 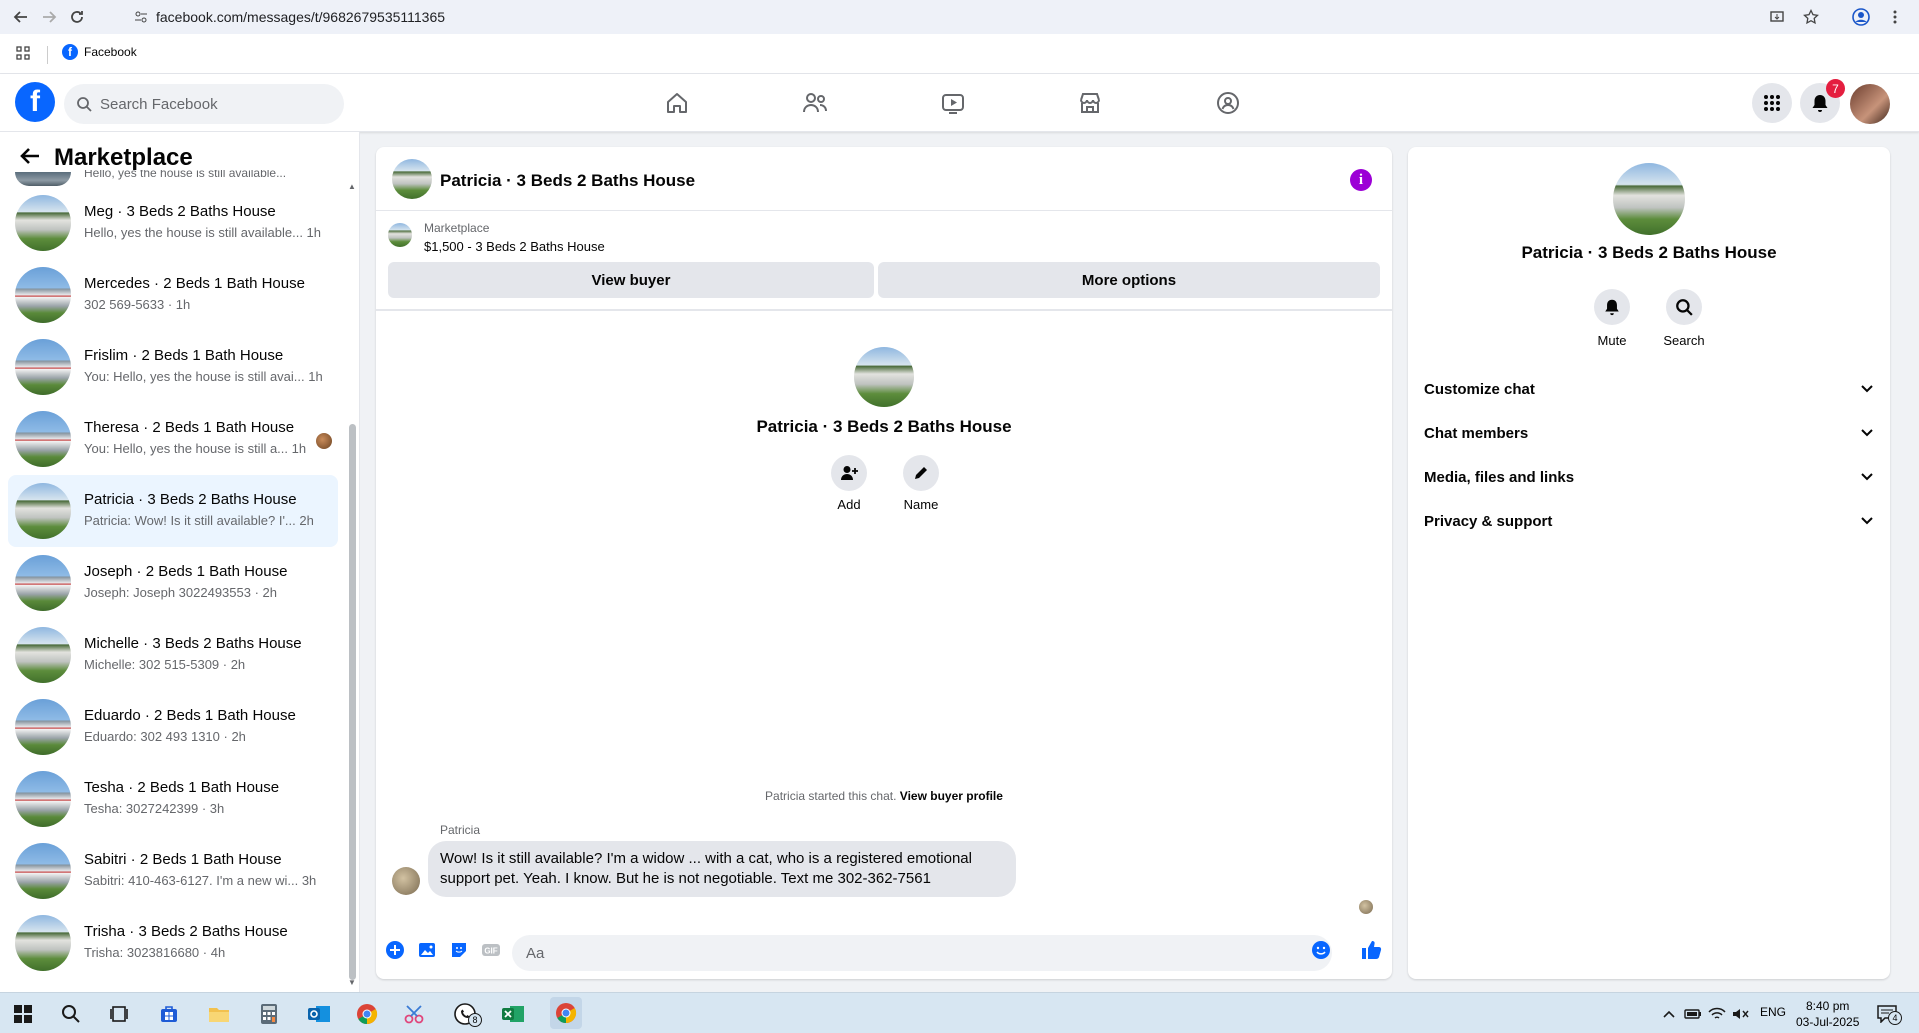 What do you see at coordinates (269, 1014) in the screenshot?
I see `calculator-icon` at bounding box center [269, 1014].